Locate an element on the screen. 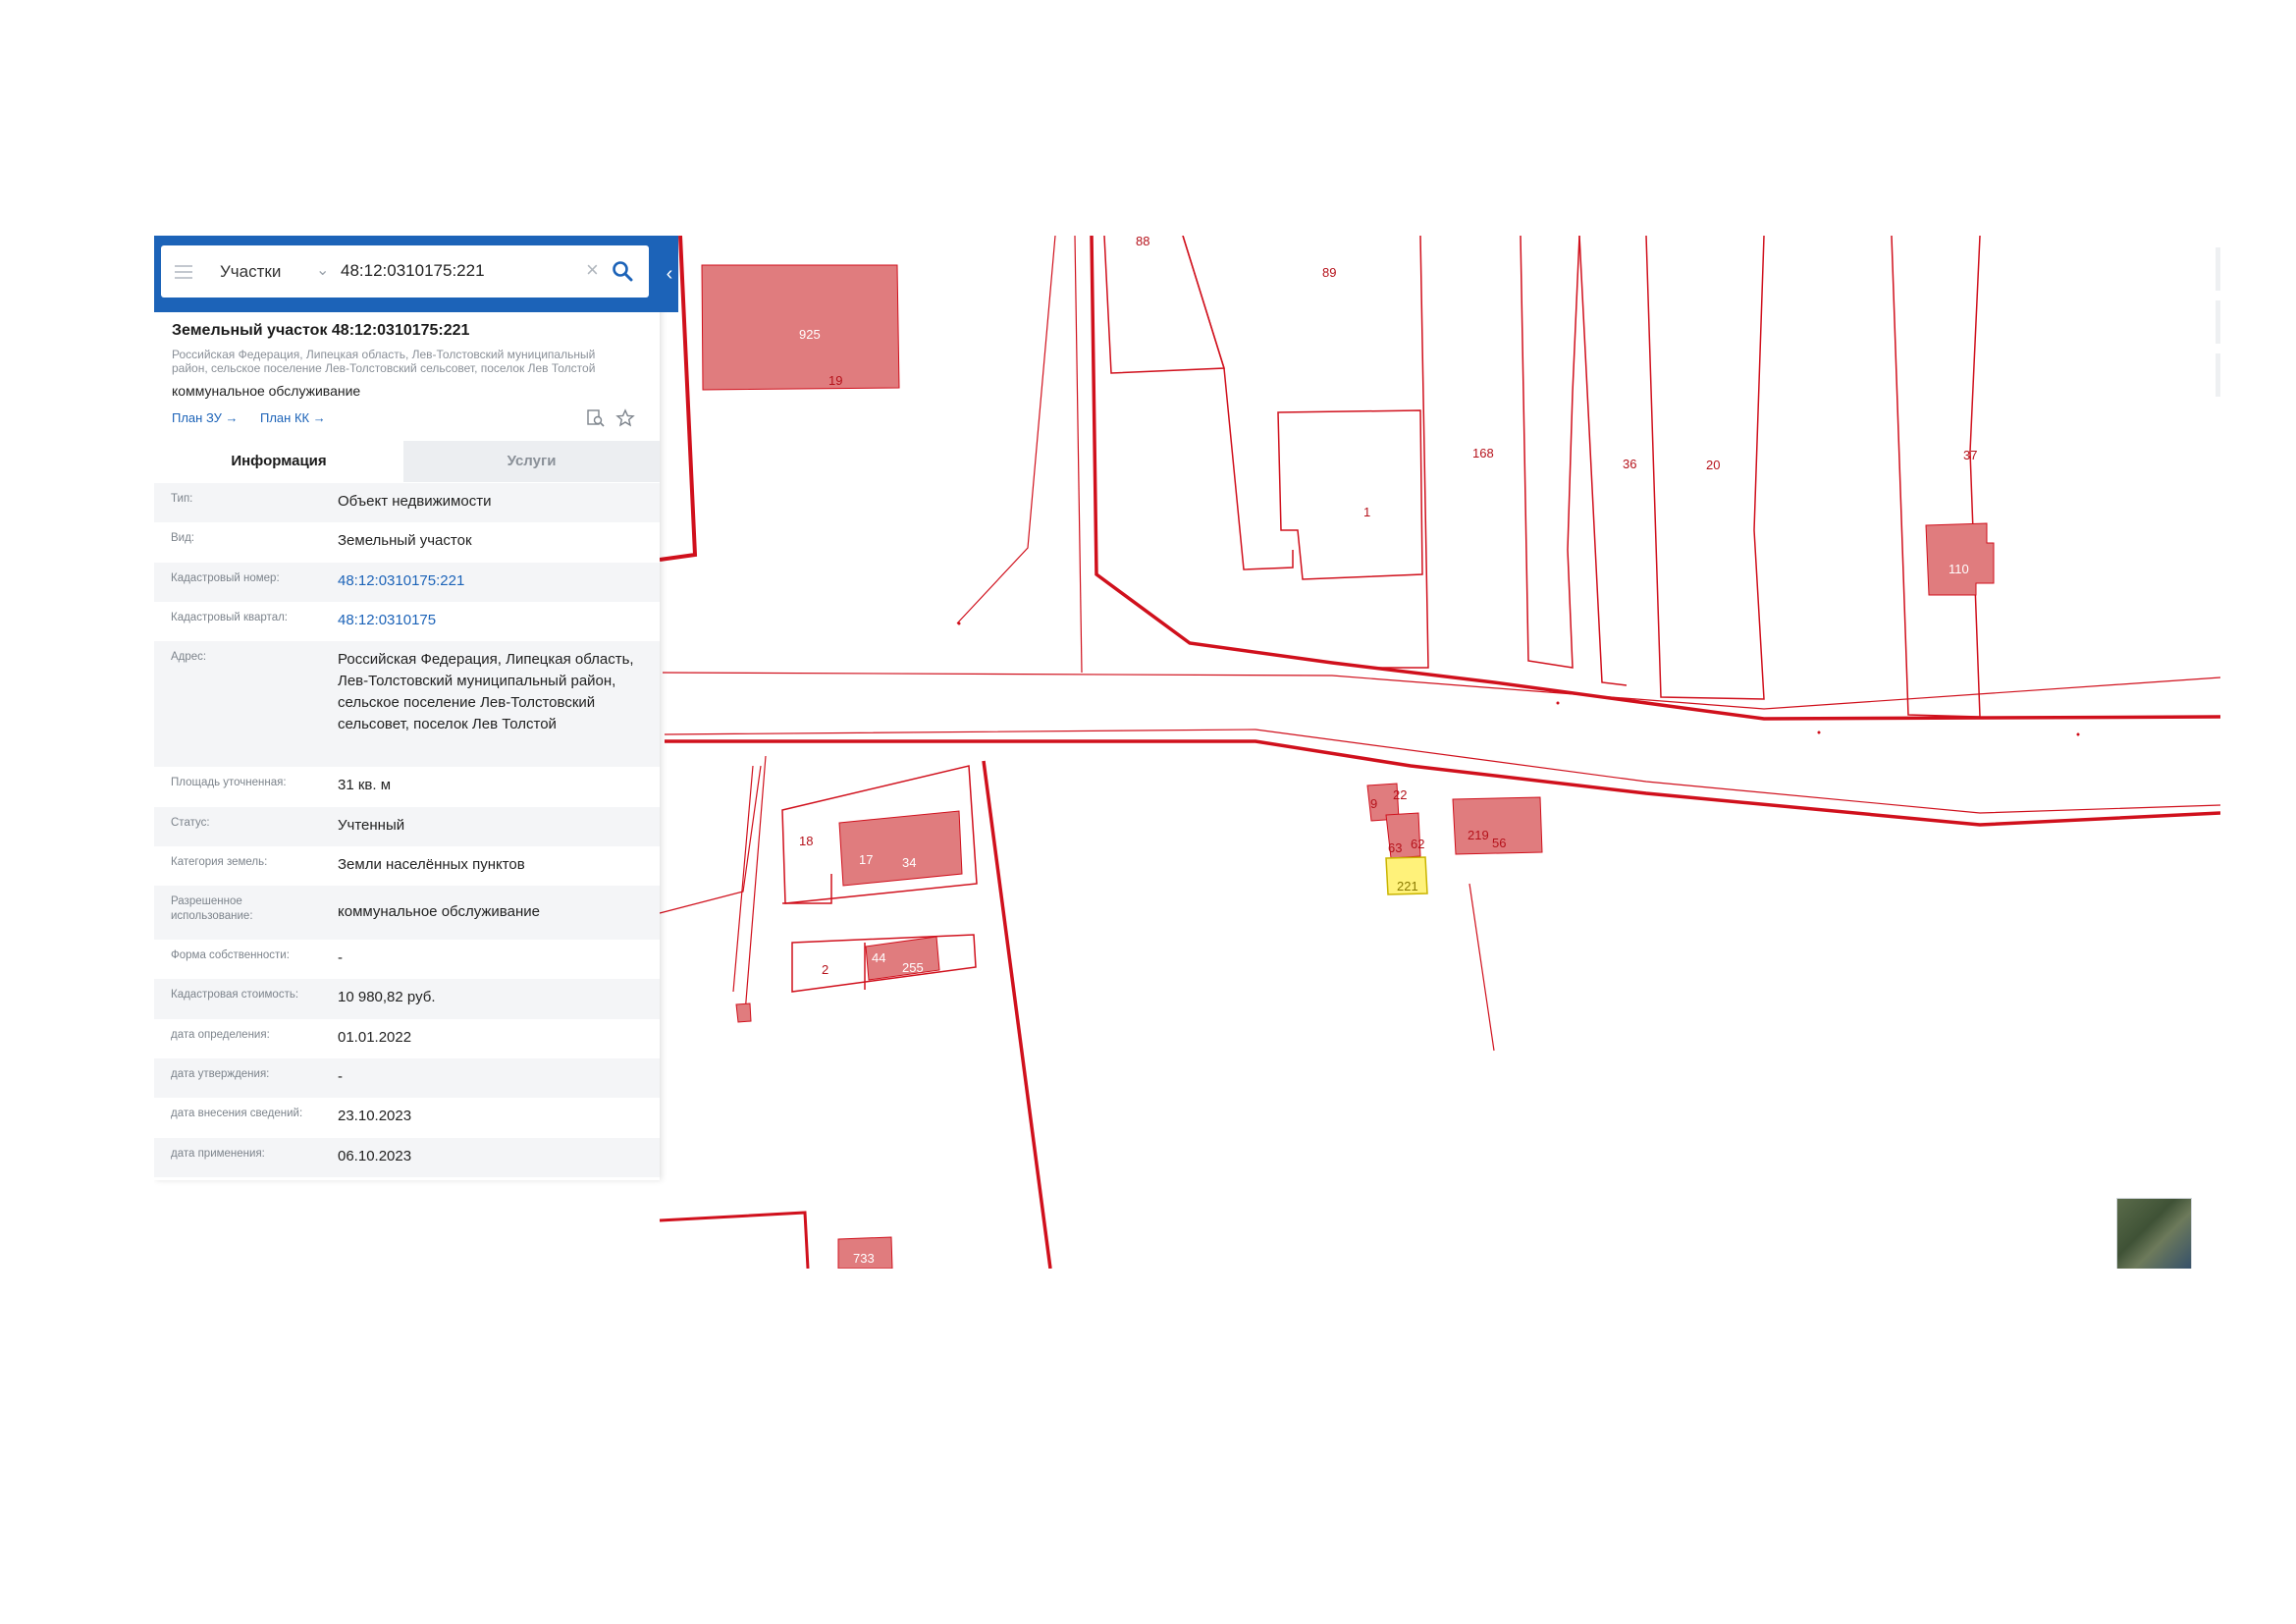 This screenshot has height=1624, width=2296. property-key: Вид: is located at coordinates (183, 538).